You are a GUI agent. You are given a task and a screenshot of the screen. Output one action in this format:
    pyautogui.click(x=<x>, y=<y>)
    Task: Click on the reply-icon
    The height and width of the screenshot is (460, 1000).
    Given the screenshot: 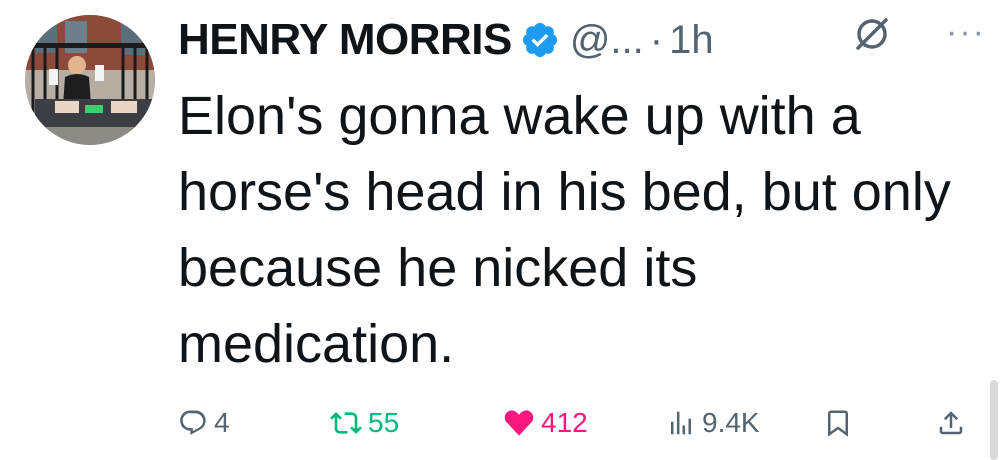 What is the action you would take?
    pyautogui.click(x=193, y=422)
    